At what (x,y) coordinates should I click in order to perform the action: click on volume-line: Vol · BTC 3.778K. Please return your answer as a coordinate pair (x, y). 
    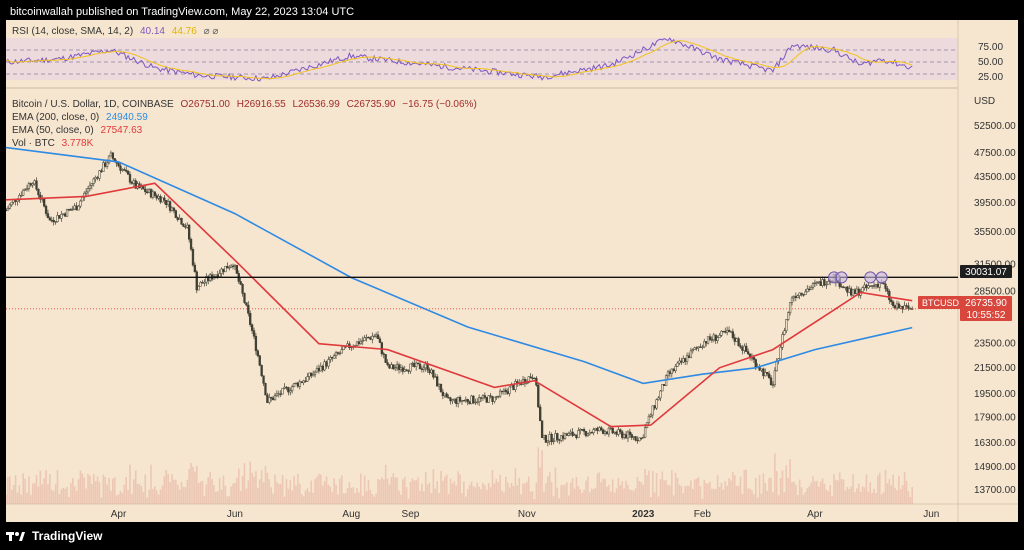
    Looking at the image, I should click on (244, 143).